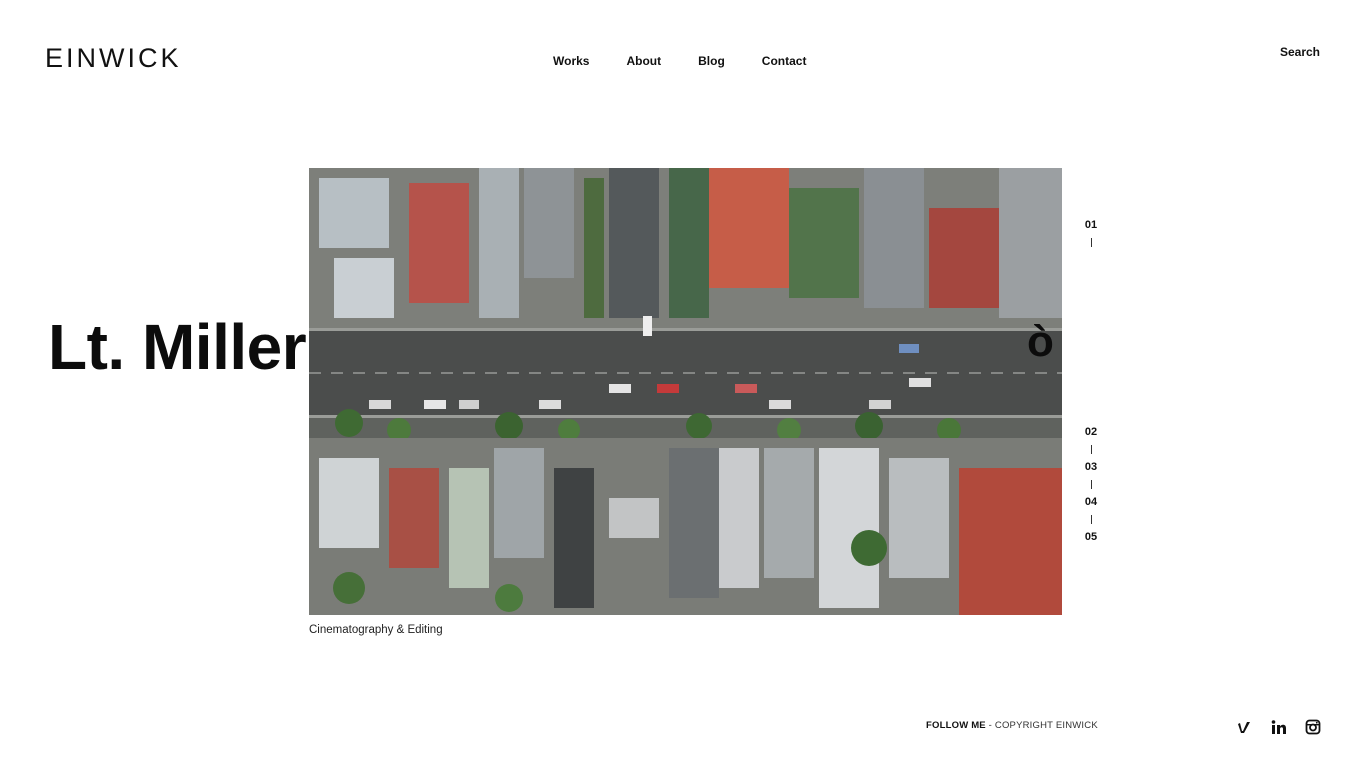  I want to click on slide-pager: 01 02 03 04 05, so click(1091, 381).